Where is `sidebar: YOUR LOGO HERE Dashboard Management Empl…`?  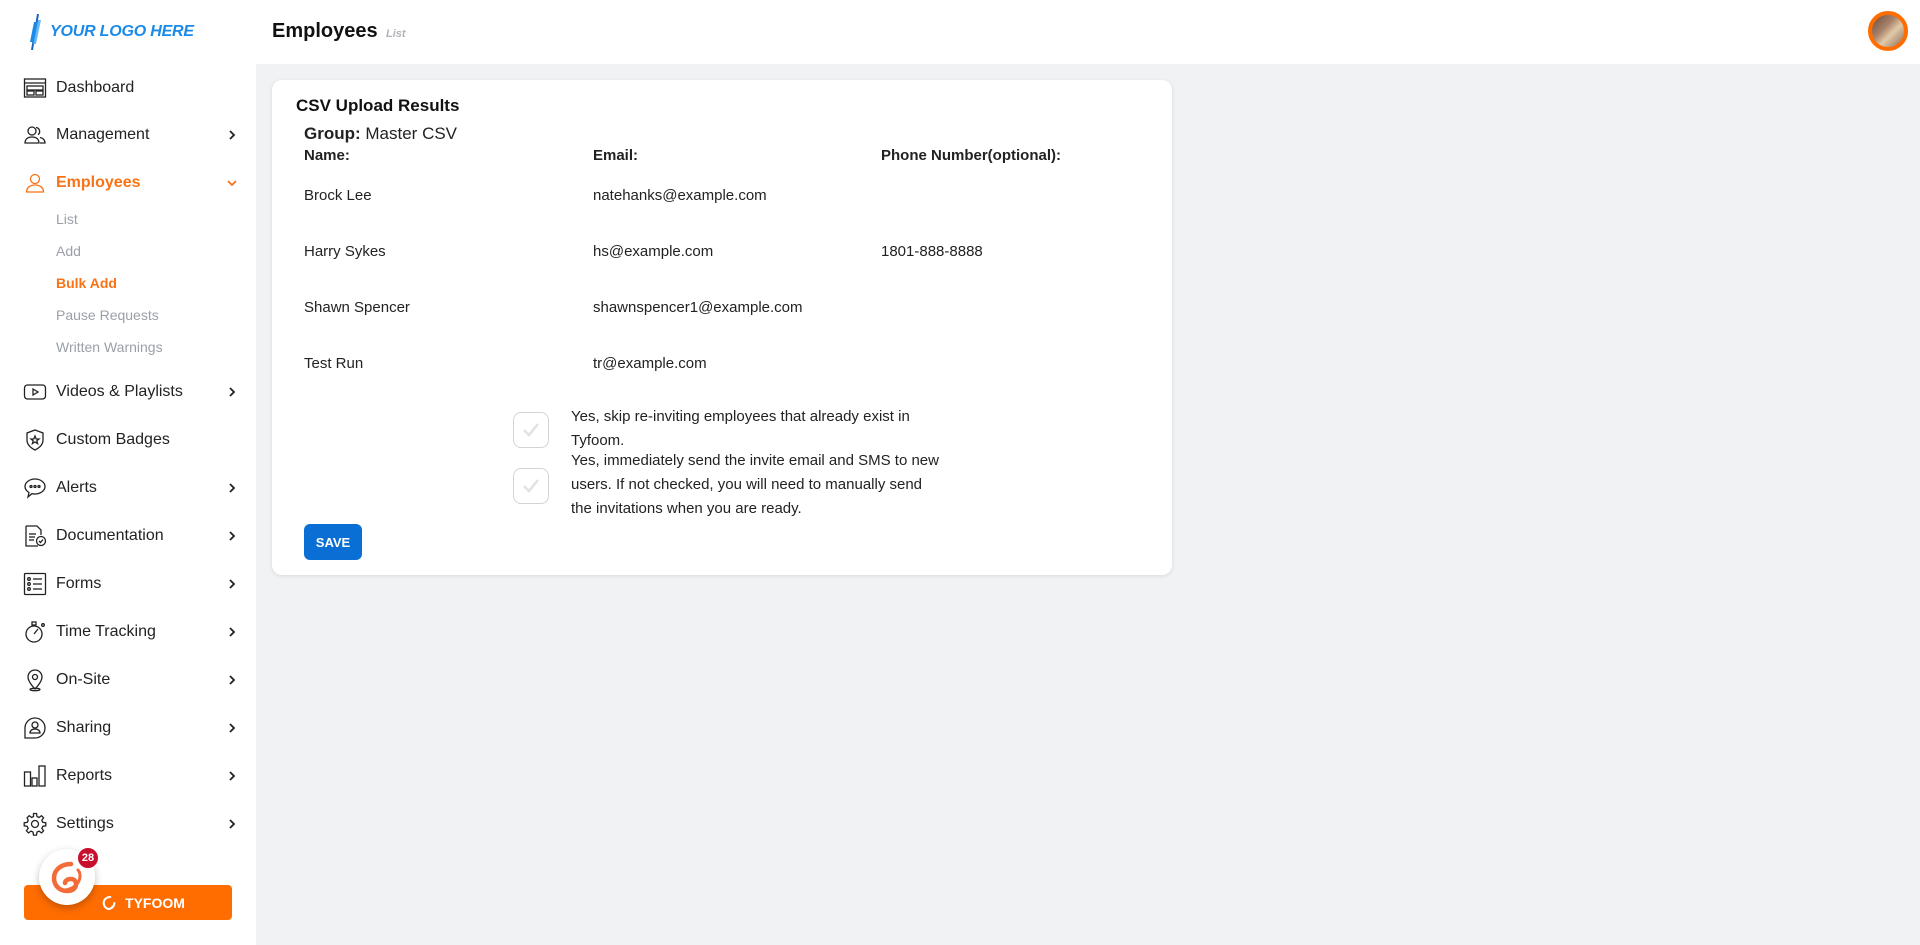
sidebar: YOUR LOGO HERE Dashboard Management Empl… is located at coordinates (128, 472).